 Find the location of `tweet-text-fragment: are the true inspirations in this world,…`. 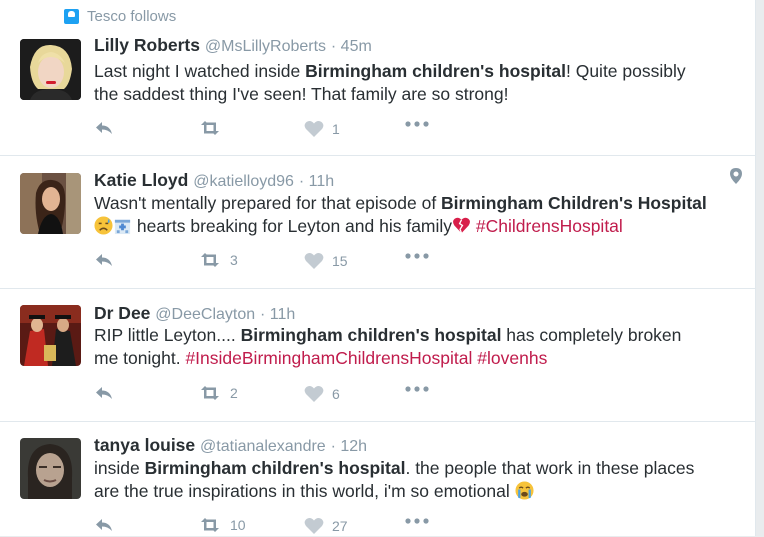

tweet-text-fragment: are the true inspirations in this world,… is located at coordinates (304, 491).